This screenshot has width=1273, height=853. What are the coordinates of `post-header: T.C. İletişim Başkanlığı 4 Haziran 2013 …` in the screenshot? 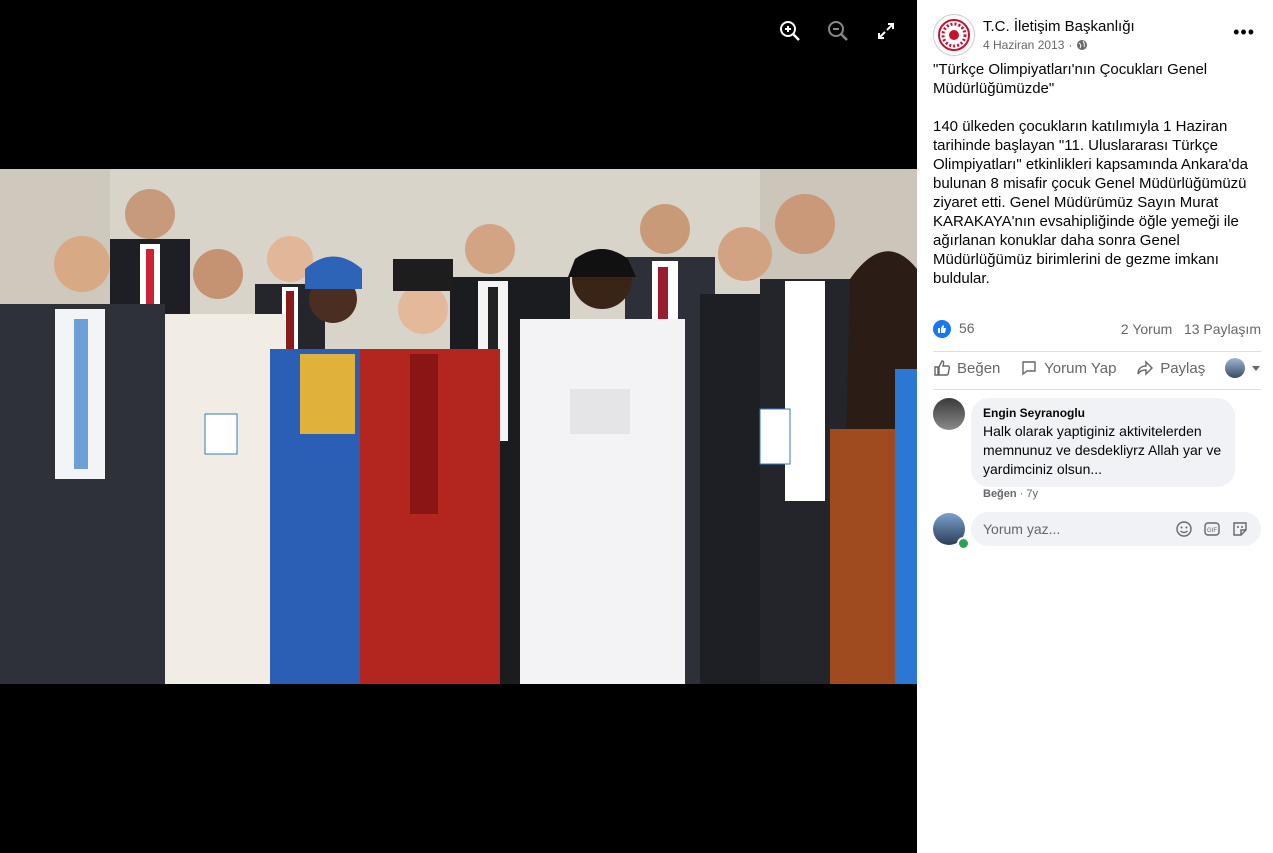 It's located at (1034, 35).